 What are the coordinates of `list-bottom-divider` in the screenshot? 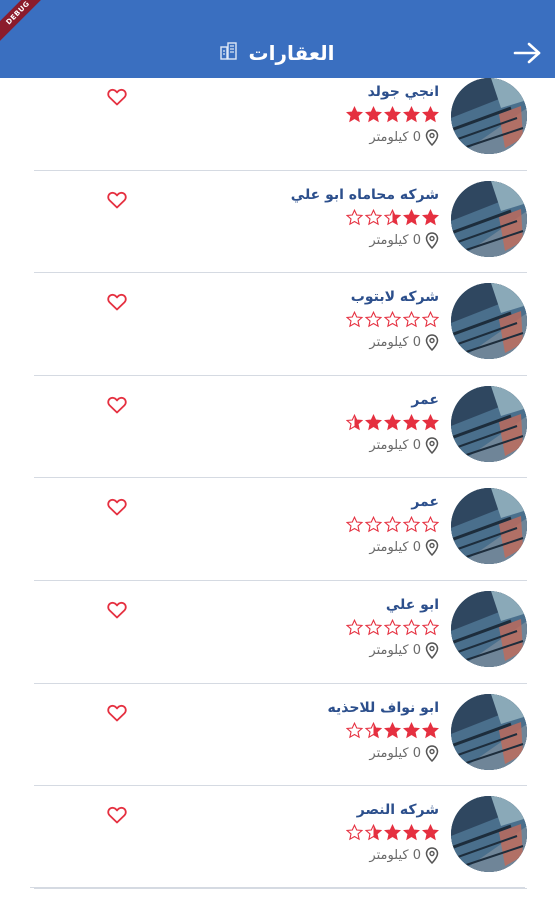 It's located at (277, 887).